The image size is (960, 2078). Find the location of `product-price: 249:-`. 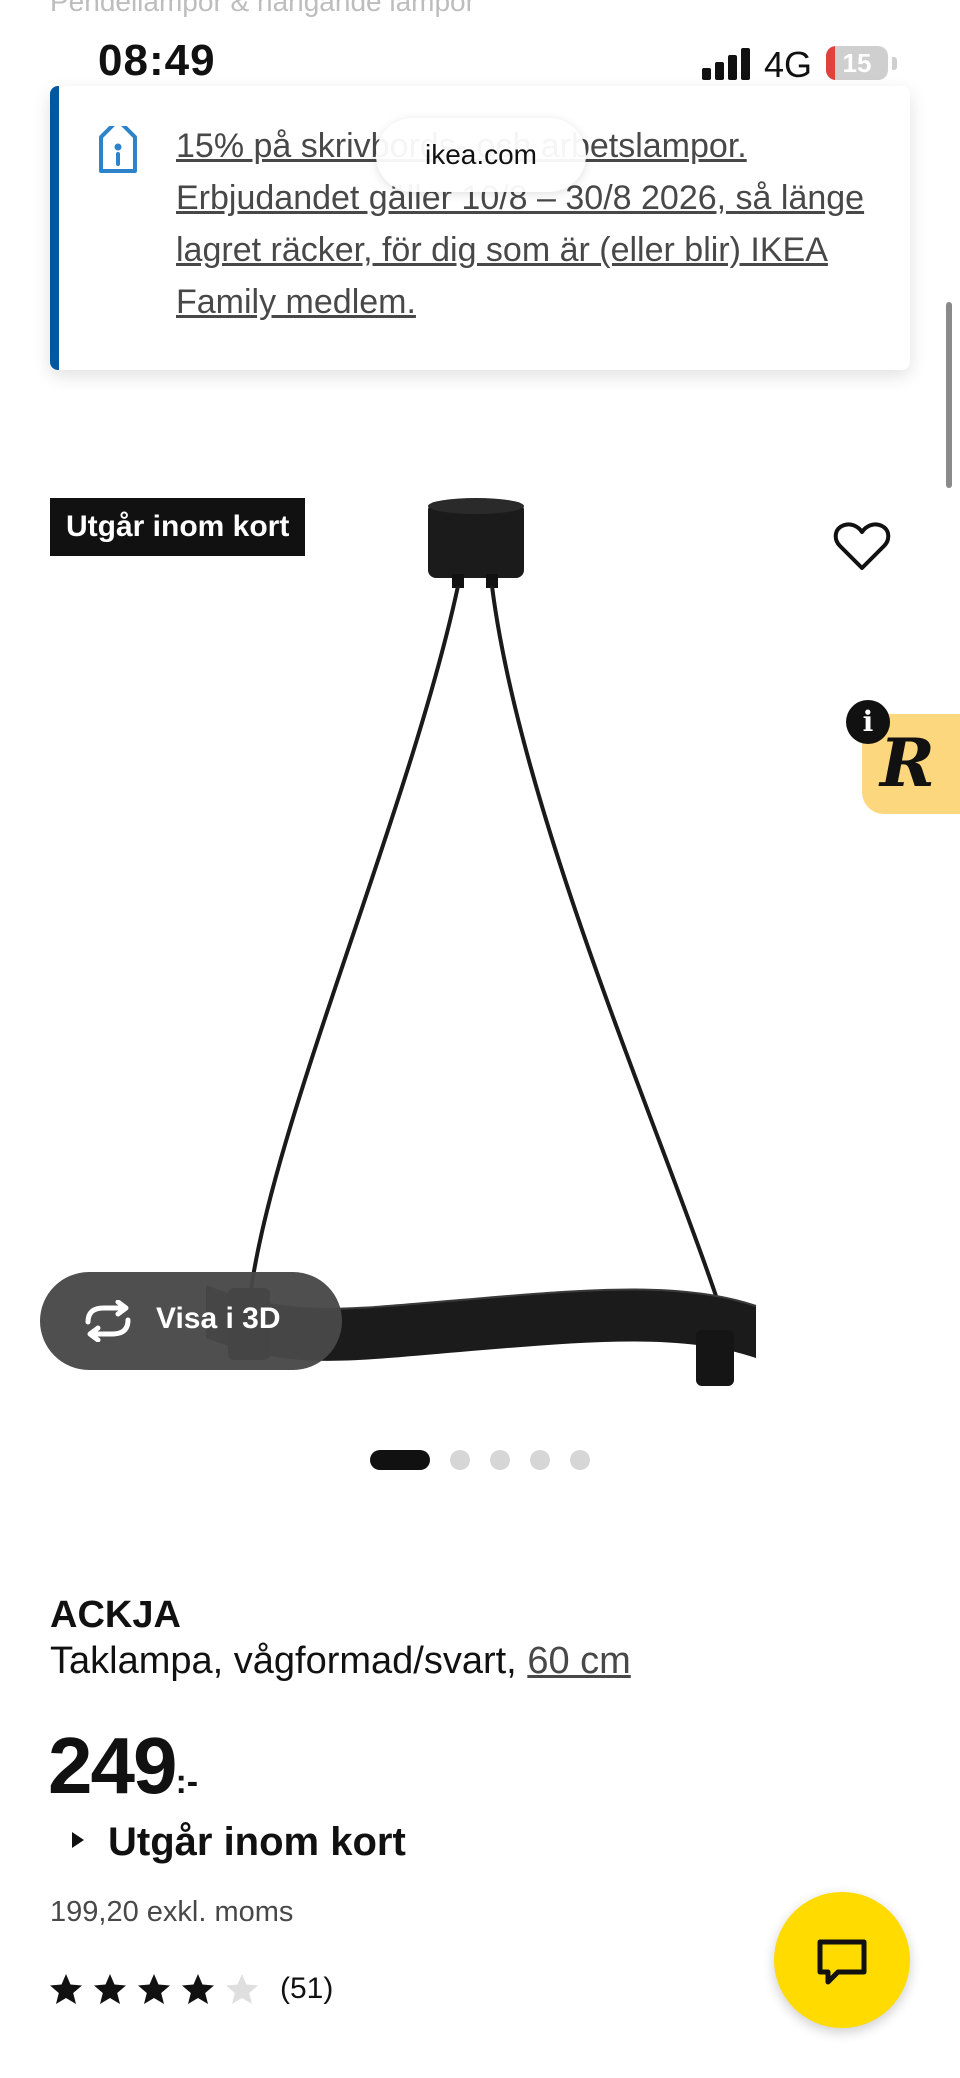

product-price: 249:- is located at coordinates (123, 1766).